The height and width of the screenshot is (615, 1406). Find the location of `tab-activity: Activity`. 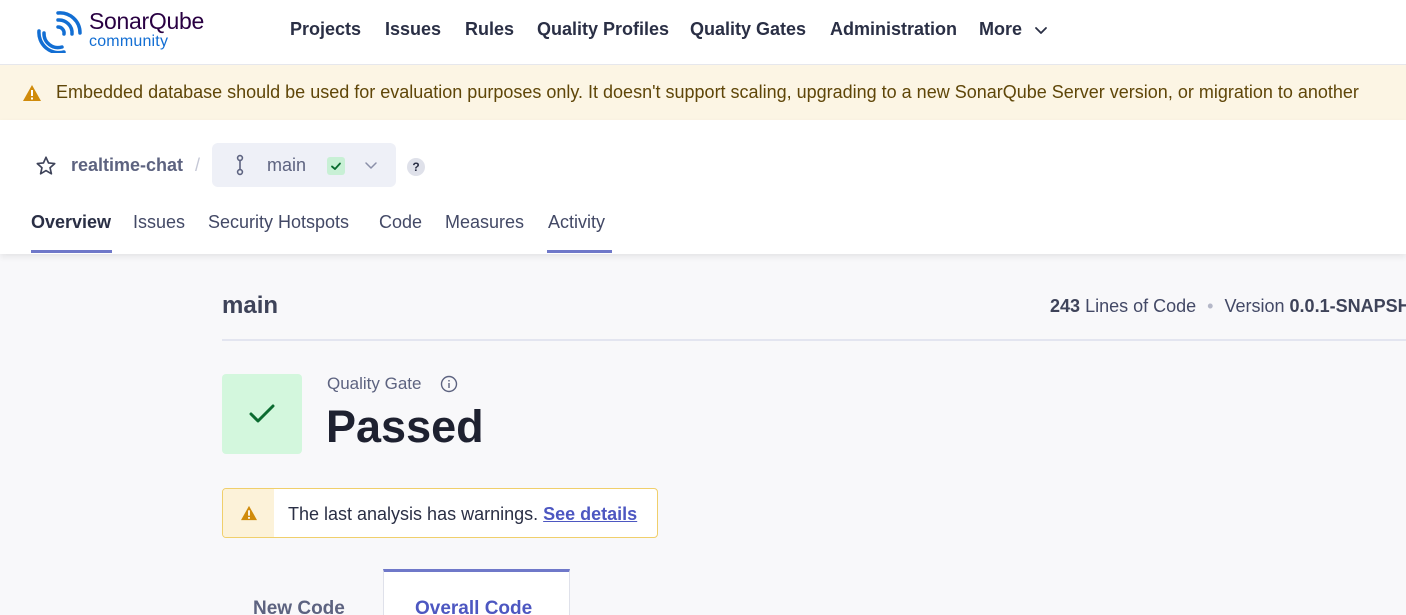

tab-activity: Activity is located at coordinates (576, 222).